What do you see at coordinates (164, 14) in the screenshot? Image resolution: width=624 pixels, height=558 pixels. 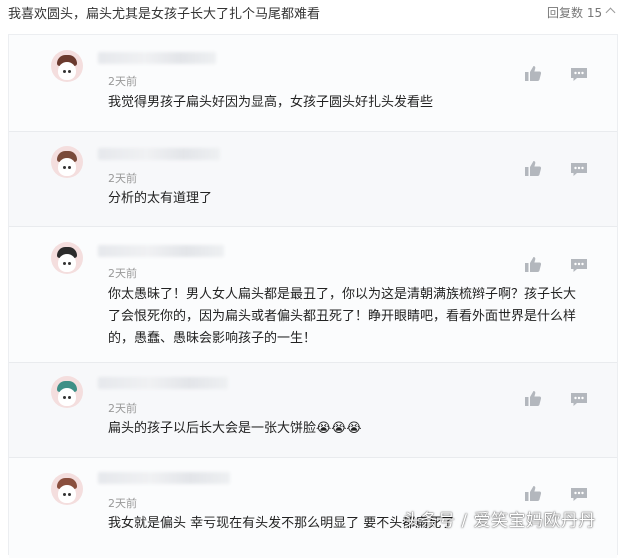 I see `parent-comment-text: 我喜欢圆头，扁头尤其是女孩子长大了扎个马尾都难看` at bounding box center [164, 14].